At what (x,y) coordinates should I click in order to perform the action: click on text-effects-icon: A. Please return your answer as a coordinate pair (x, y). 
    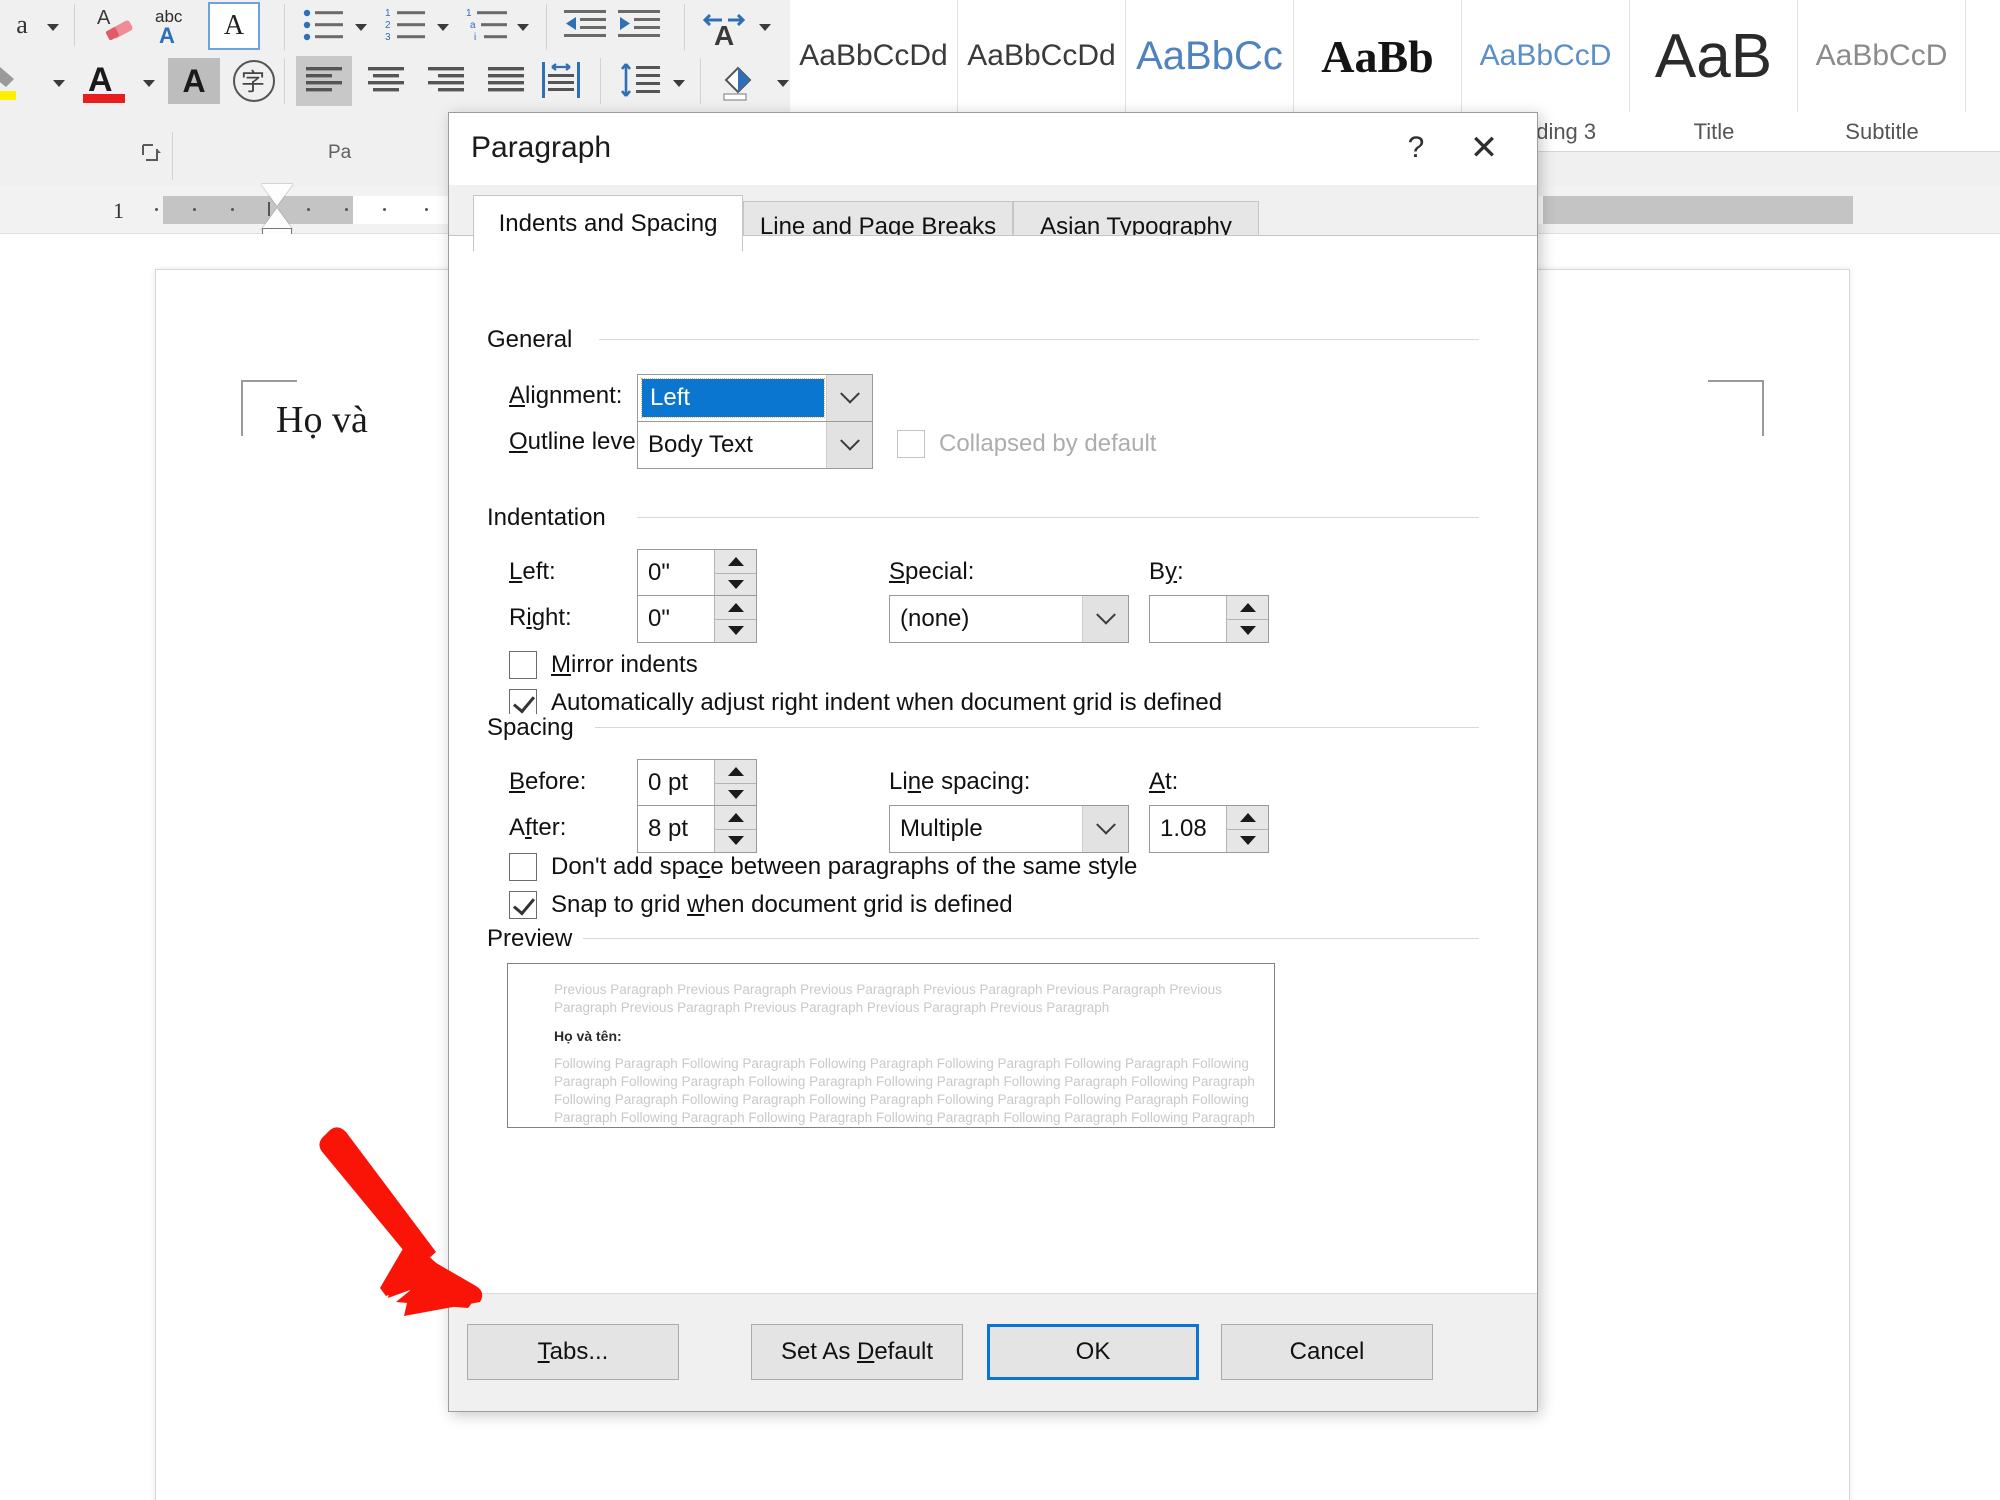
    Looking at the image, I should click on (194, 81).